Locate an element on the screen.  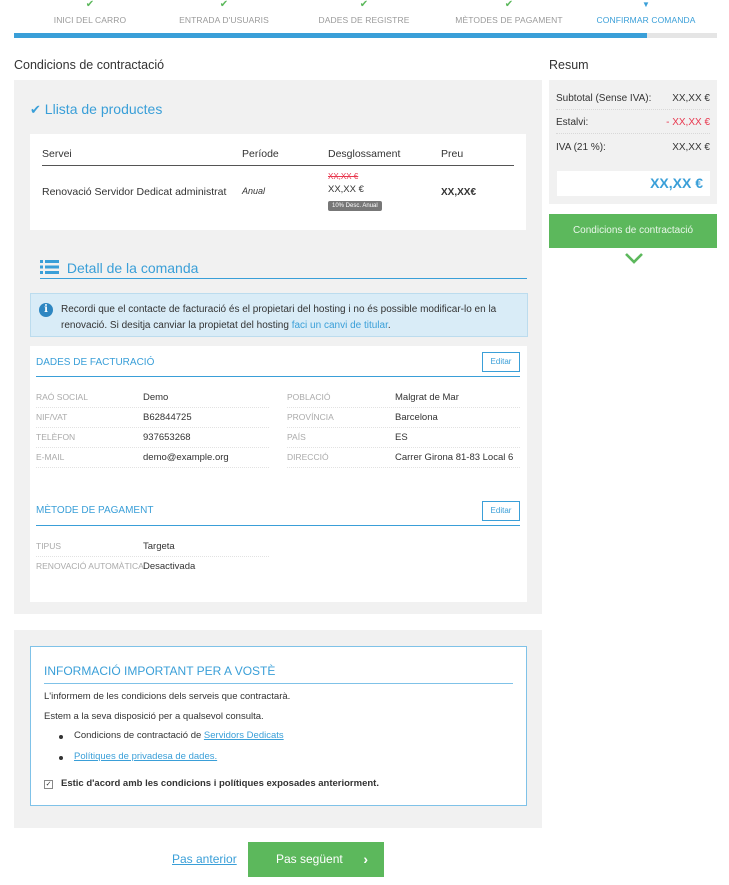
conditions-button: Condicions de contractació is located at coordinates (633, 231).